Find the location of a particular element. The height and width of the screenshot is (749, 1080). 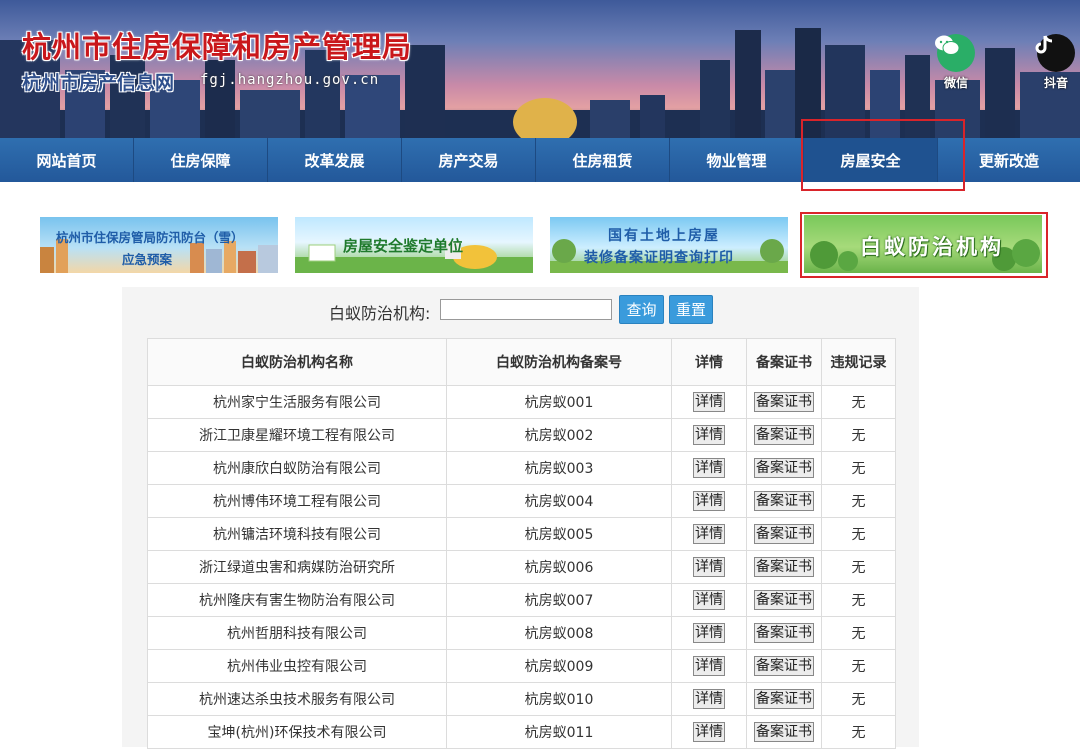

org-name-cell: 杭州速达杀虫技术服务有限公司 is located at coordinates (297, 699).